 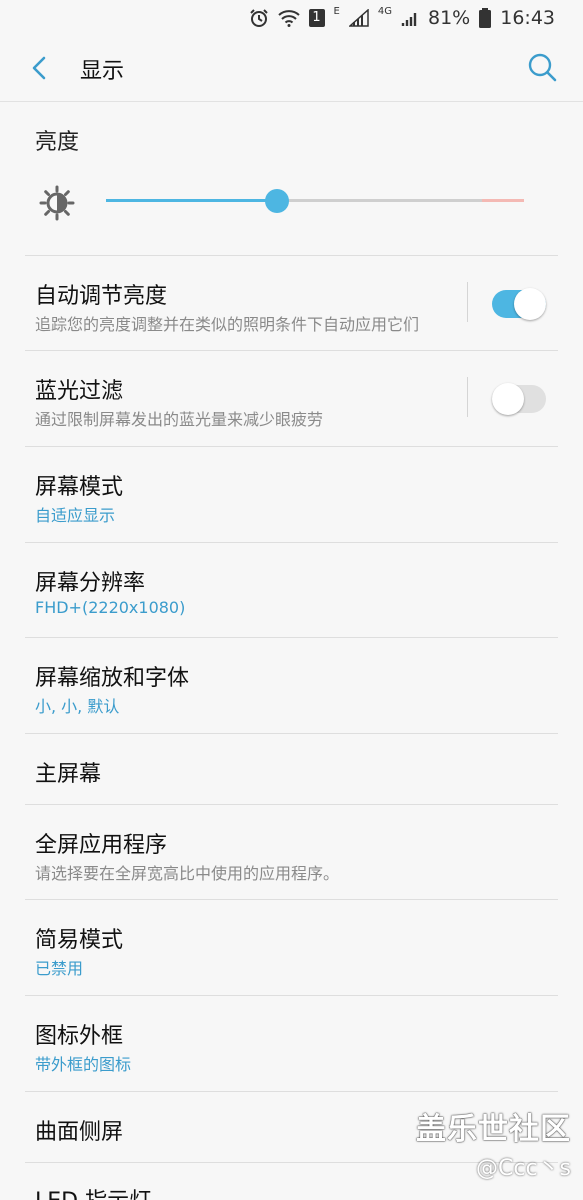 I want to click on battery-icon, so click(x=485, y=18).